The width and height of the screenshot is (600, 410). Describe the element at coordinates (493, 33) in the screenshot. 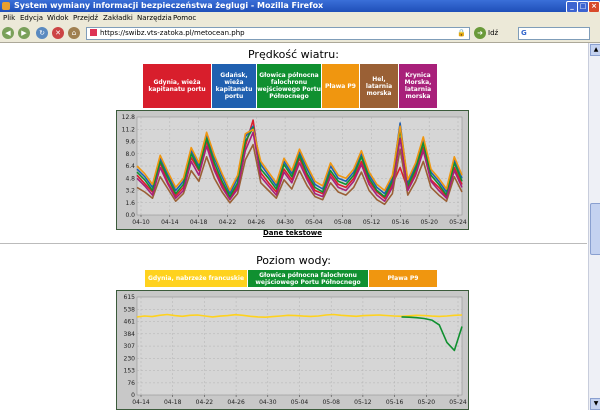

I see `go-button: Idź` at that location.